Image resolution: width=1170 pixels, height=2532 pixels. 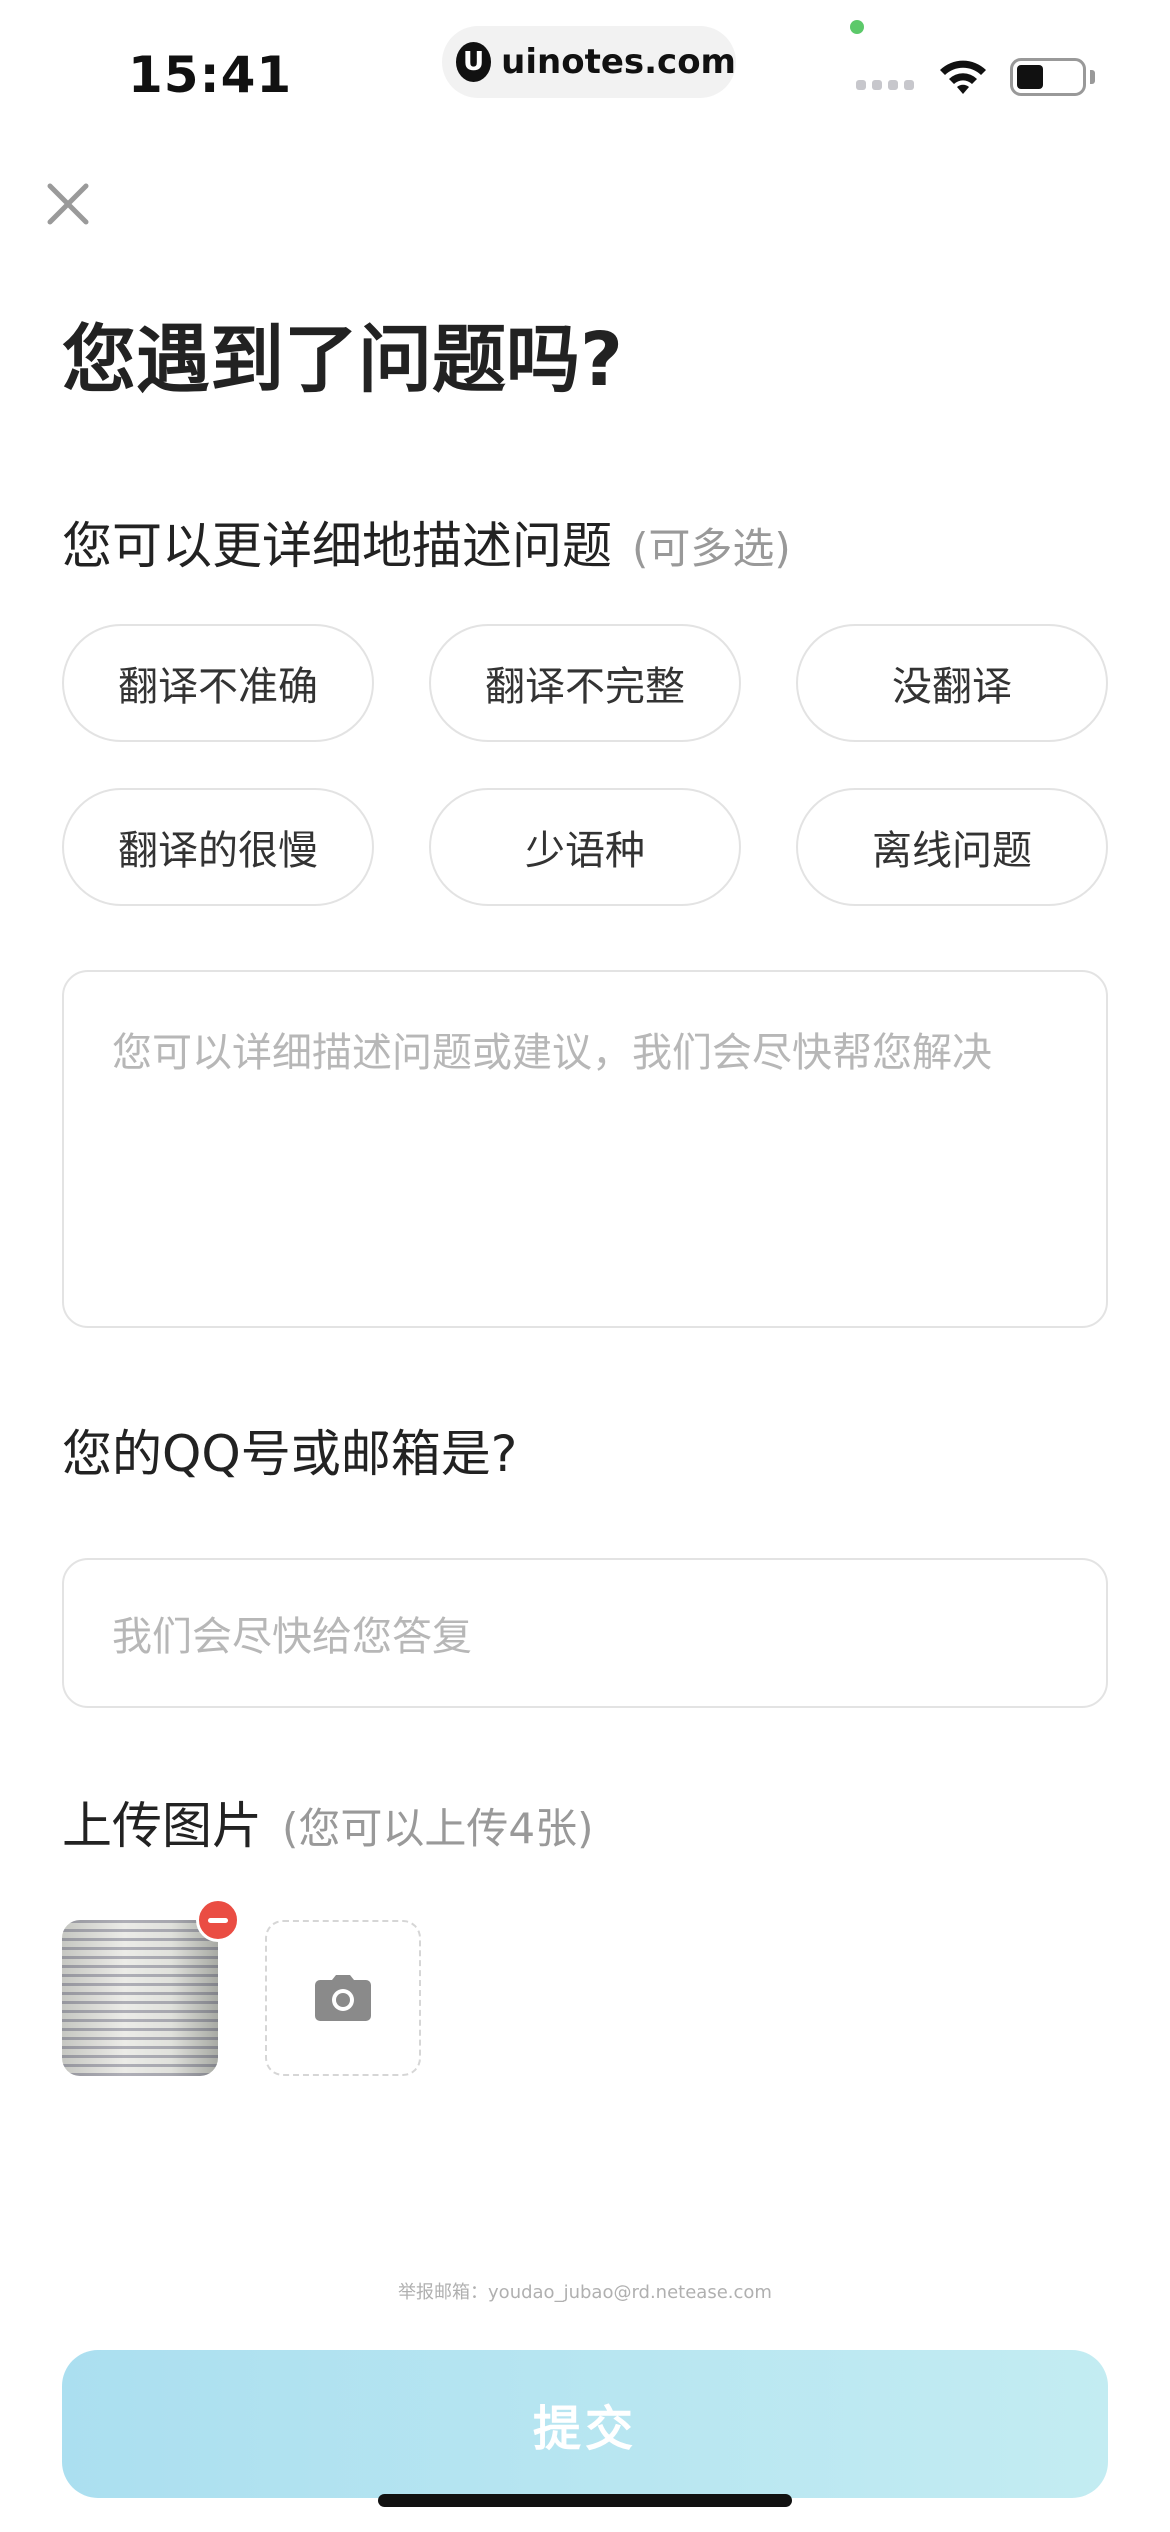 I want to click on page-title: 您遇到了问题吗?, so click(x=342, y=360).